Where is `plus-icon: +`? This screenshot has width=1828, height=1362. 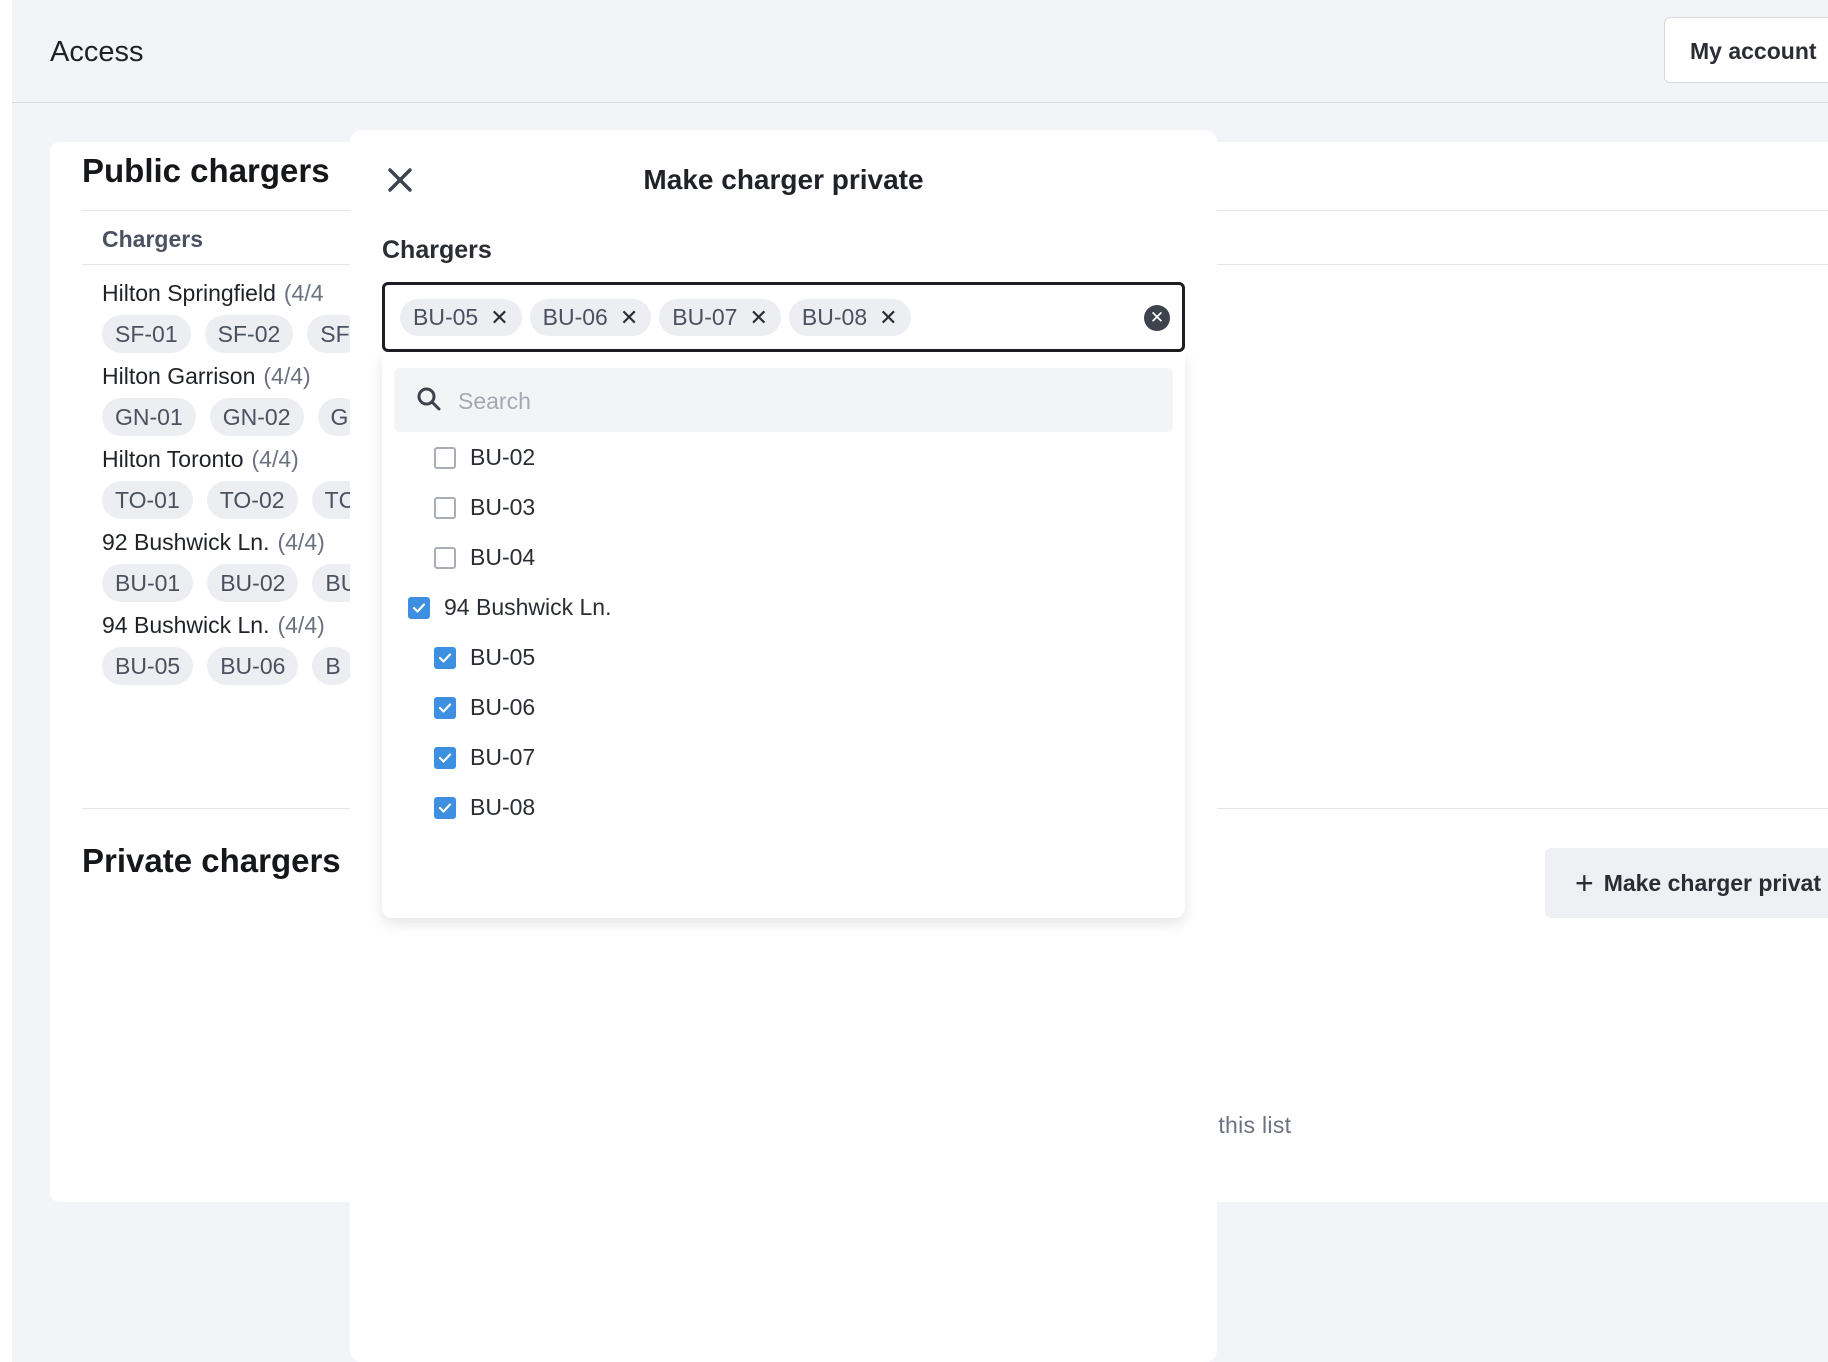
plus-icon: + is located at coordinates (1584, 883).